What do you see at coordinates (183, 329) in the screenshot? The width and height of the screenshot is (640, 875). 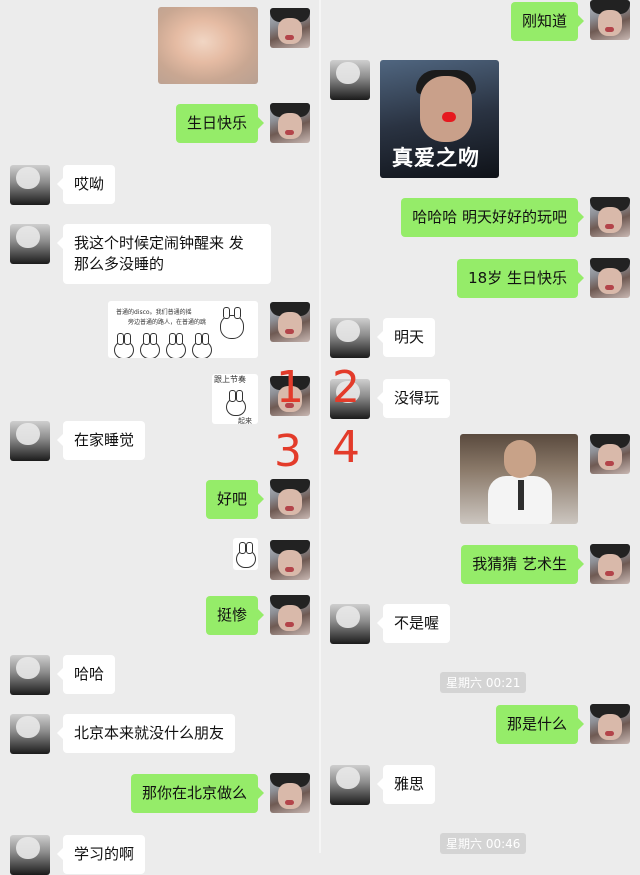 I see `dance-sticker-message: 普通的disco。我们普通的摇 旁边普通的路人，在普通的跳` at bounding box center [183, 329].